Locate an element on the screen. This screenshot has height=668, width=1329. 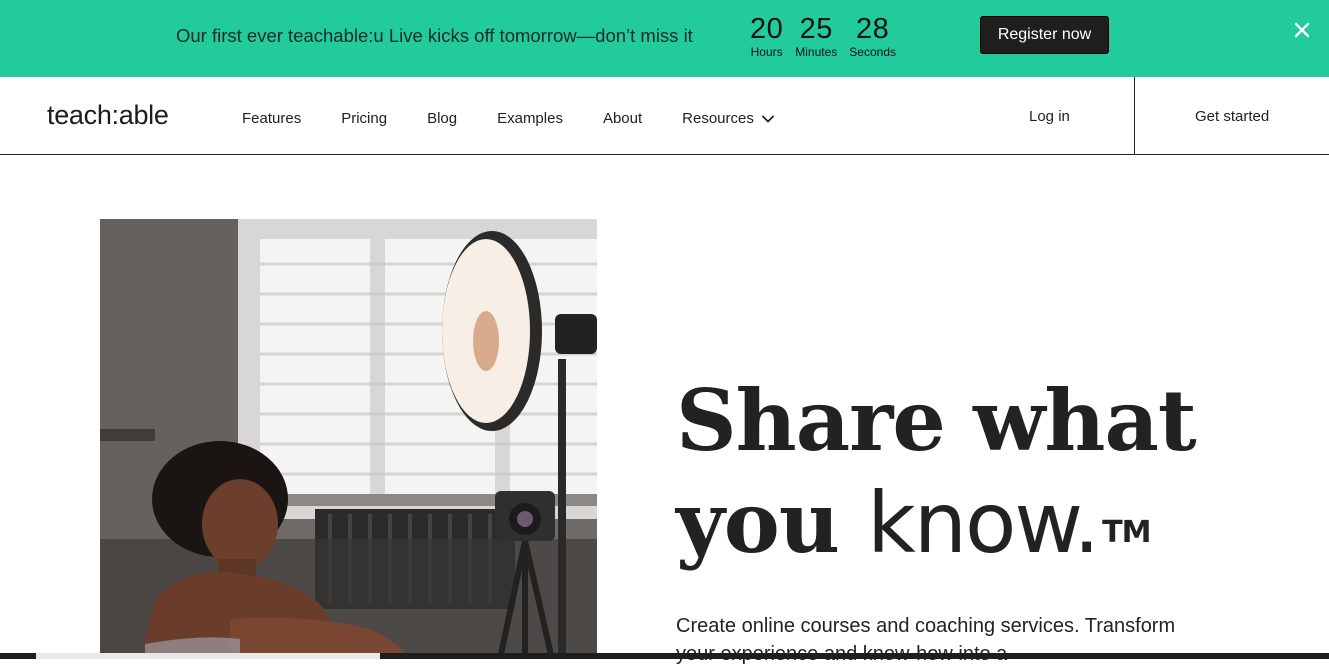
horizontal-scrollbar is located at coordinates (664, 656).